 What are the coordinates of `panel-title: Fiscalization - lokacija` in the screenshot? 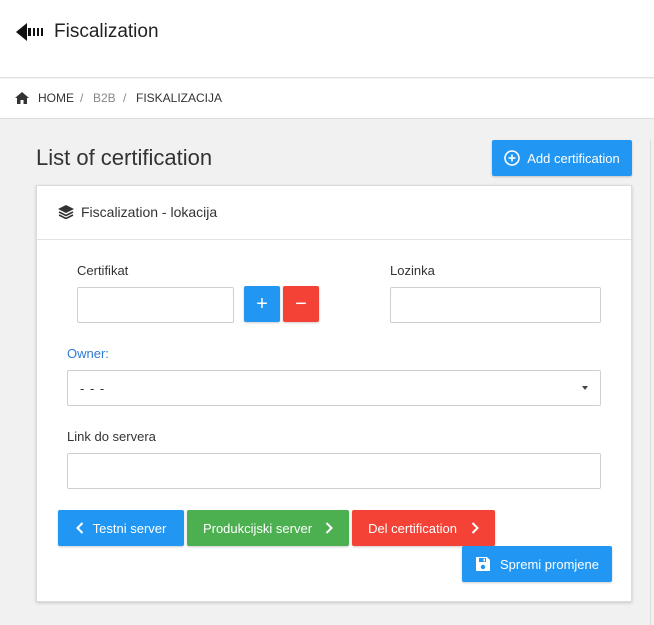 It's located at (149, 212).